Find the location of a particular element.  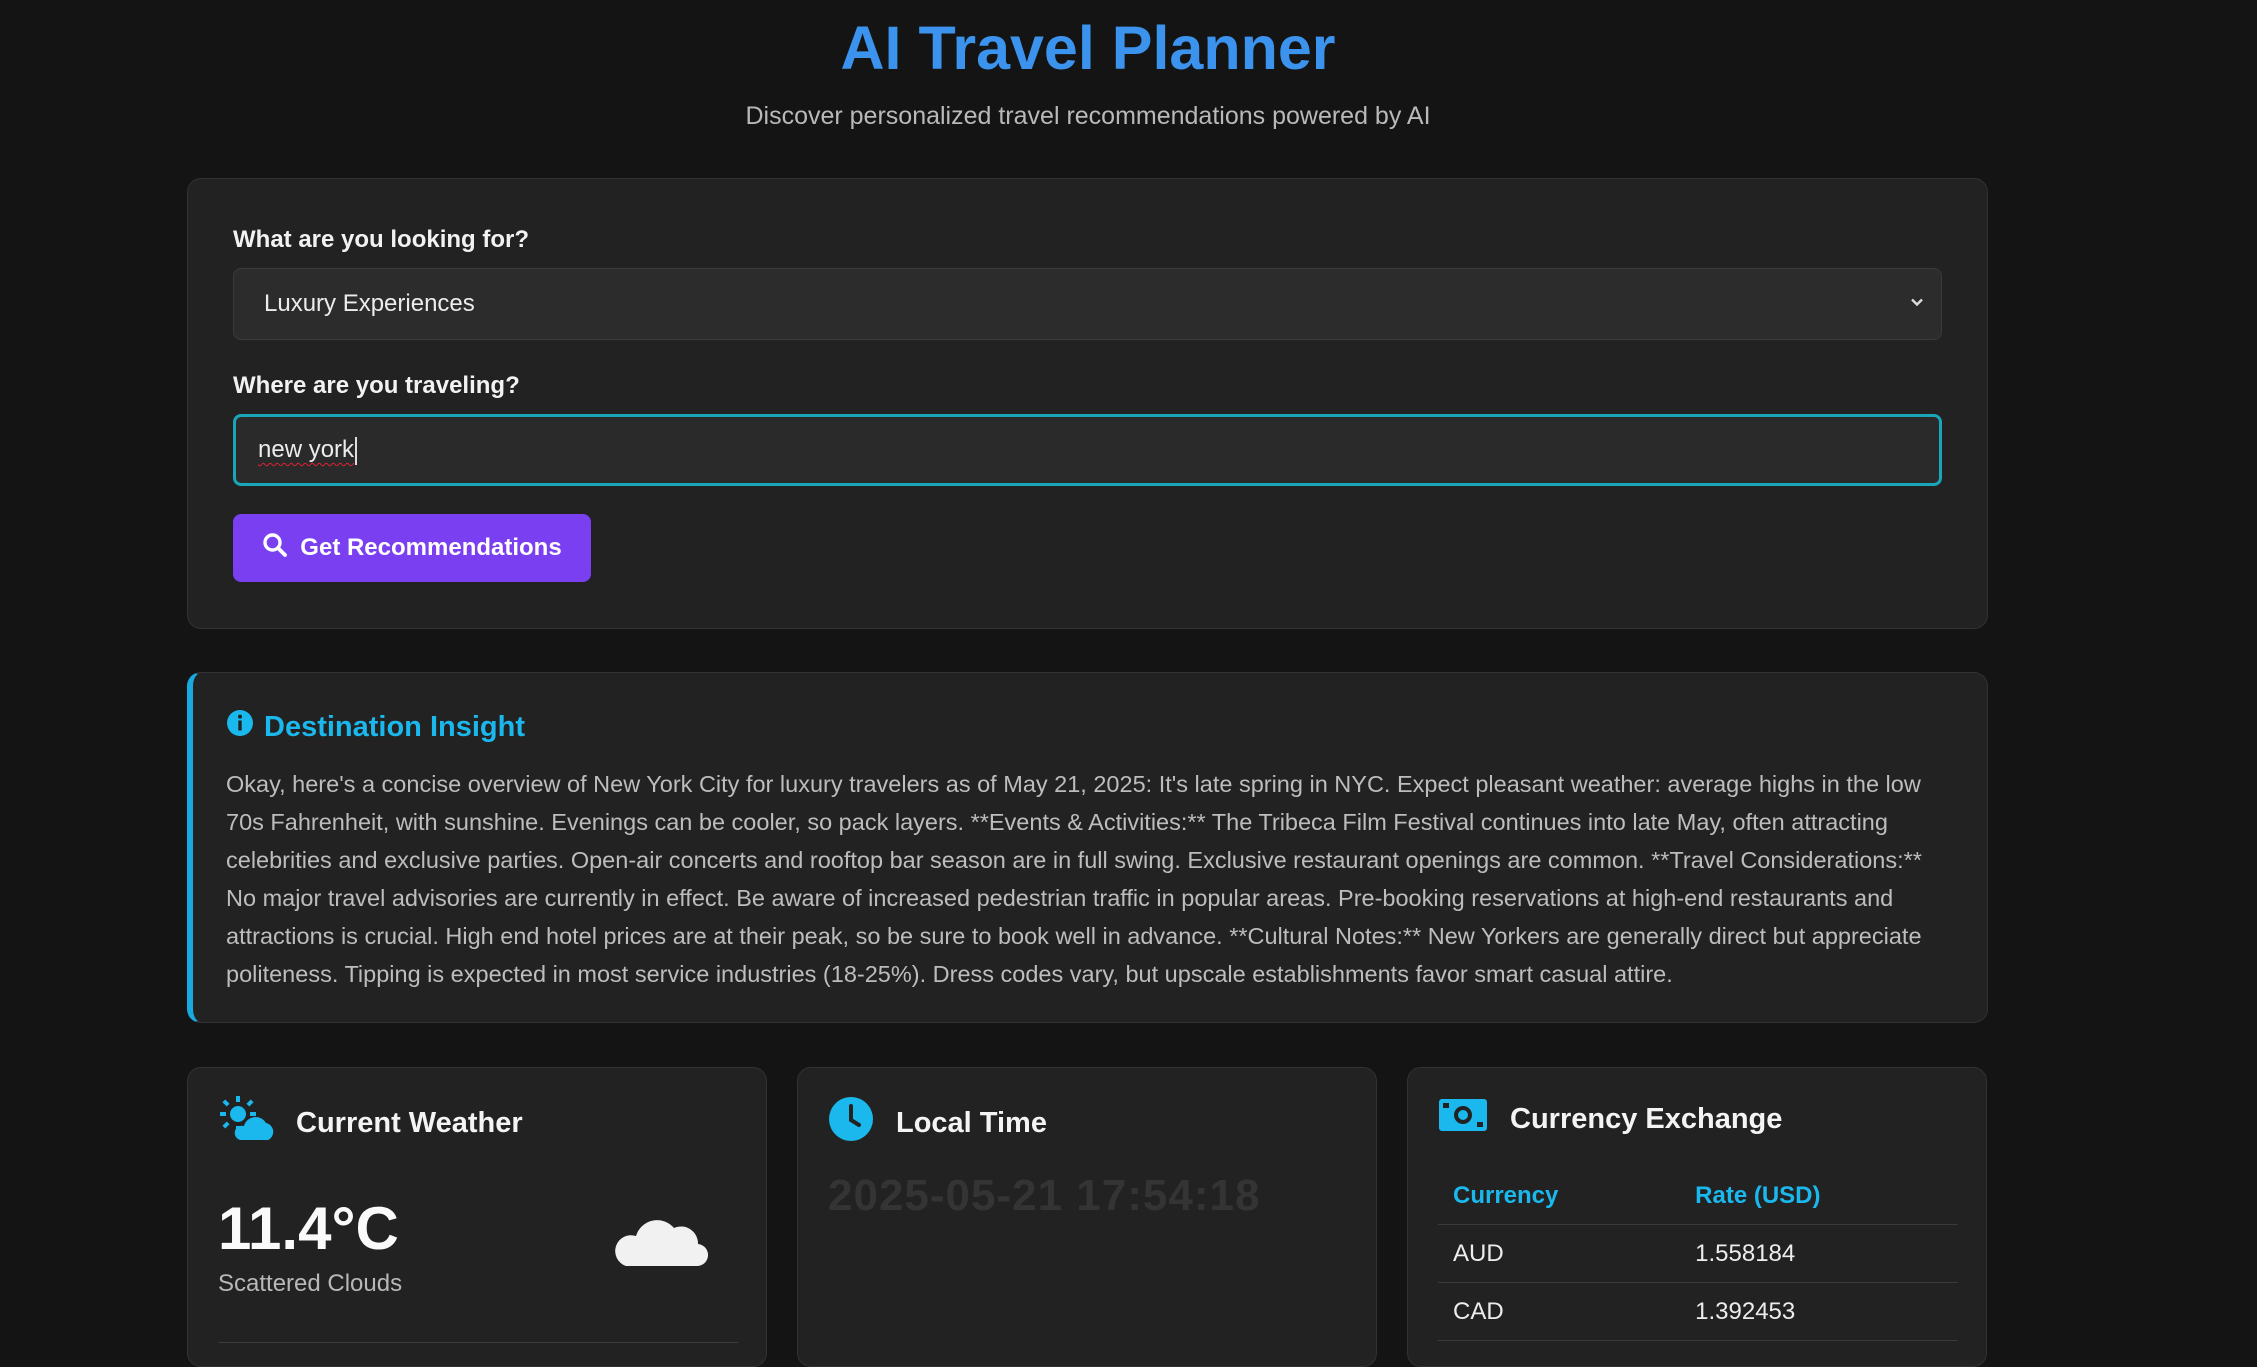

insight-heading: Destination Insight is located at coordinates (375, 727).